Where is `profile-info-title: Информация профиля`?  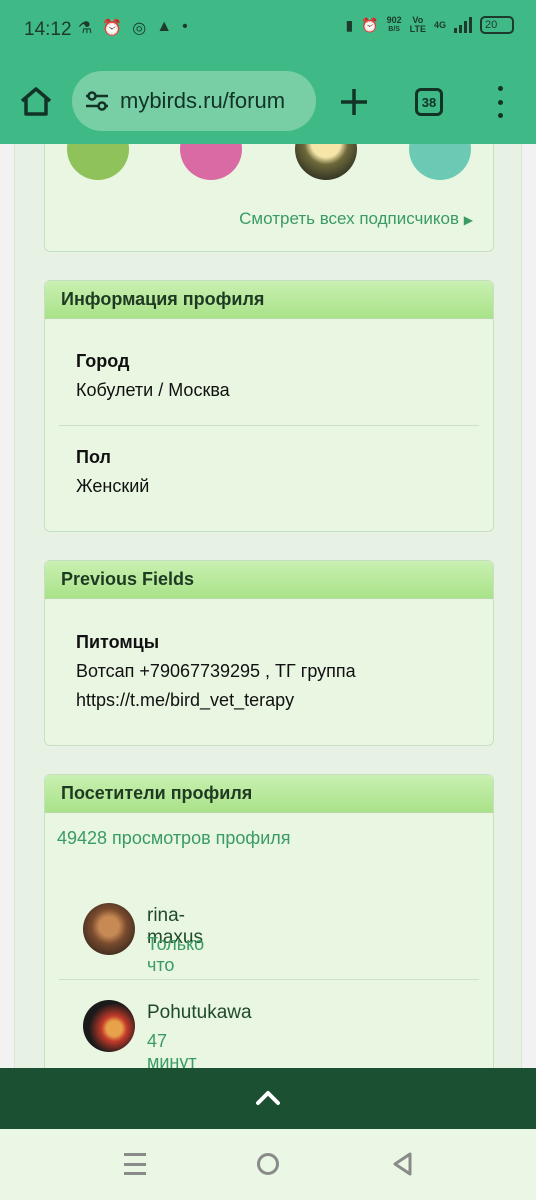 profile-info-title: Информация профиля is located at coordinates (269, 300).